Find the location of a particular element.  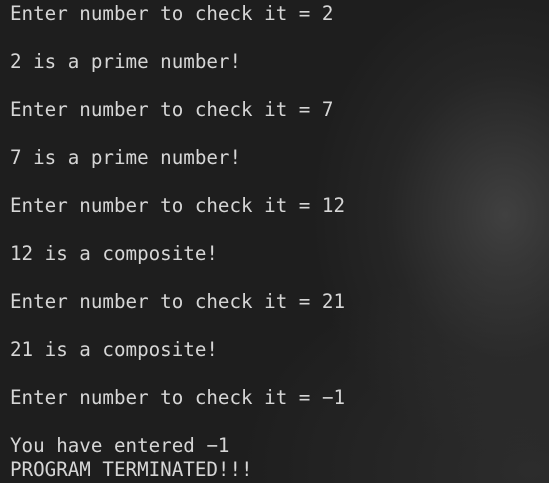

prompt-line: Enter number to check it = 2 is located at coordinates (172, 13).